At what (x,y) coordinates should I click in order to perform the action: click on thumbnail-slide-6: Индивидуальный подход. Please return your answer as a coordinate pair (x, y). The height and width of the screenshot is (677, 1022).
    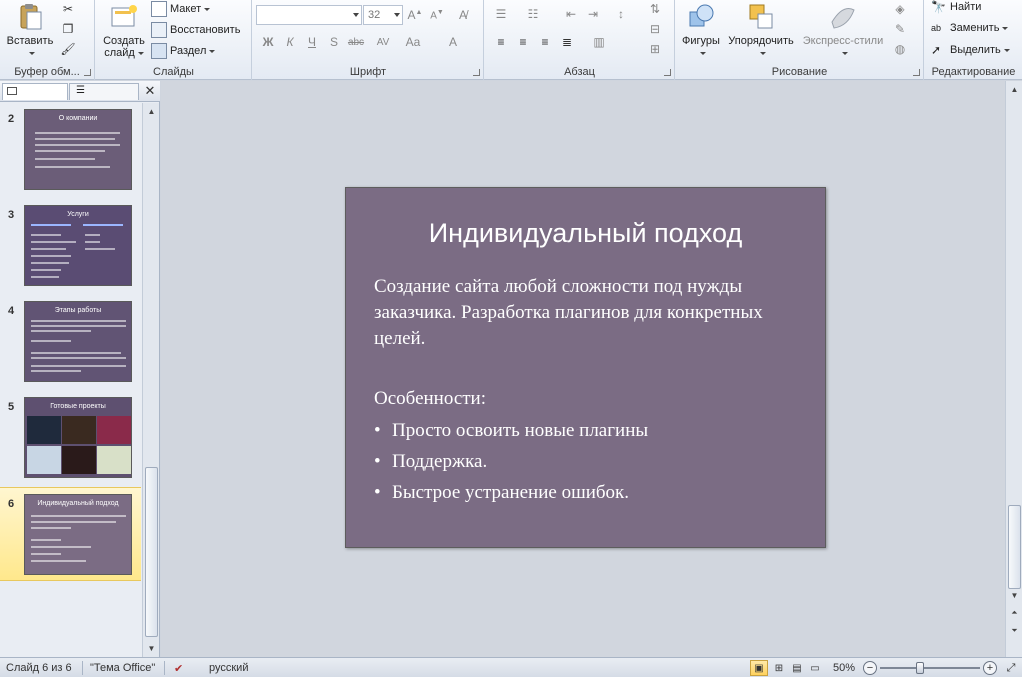
    Looking at the image, I should click on (78, 534).